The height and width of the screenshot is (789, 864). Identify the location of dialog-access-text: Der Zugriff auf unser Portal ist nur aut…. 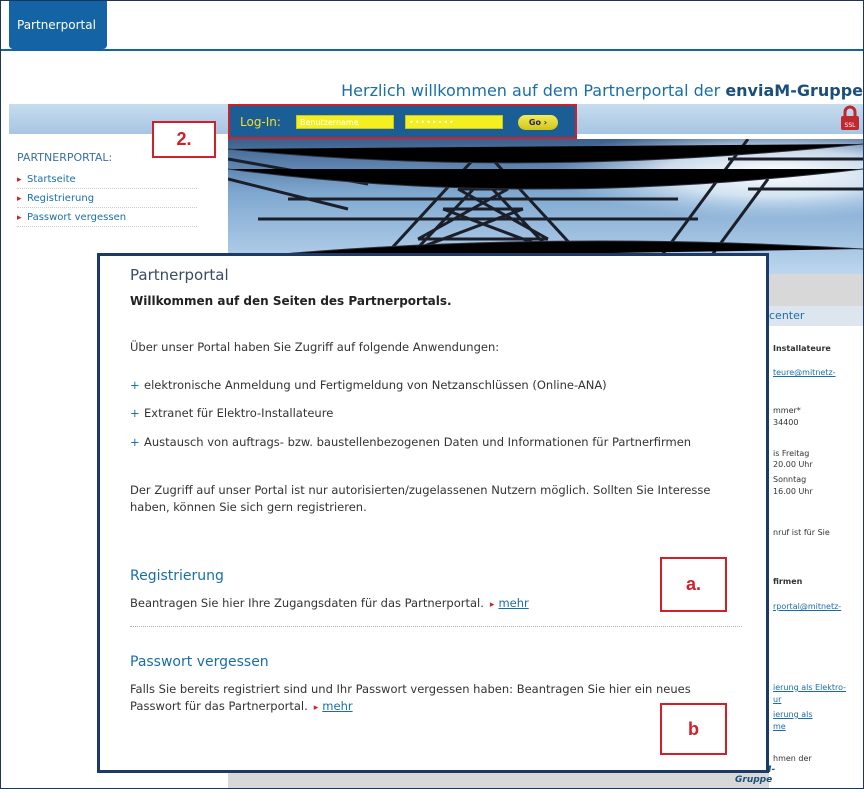
(420, 498).